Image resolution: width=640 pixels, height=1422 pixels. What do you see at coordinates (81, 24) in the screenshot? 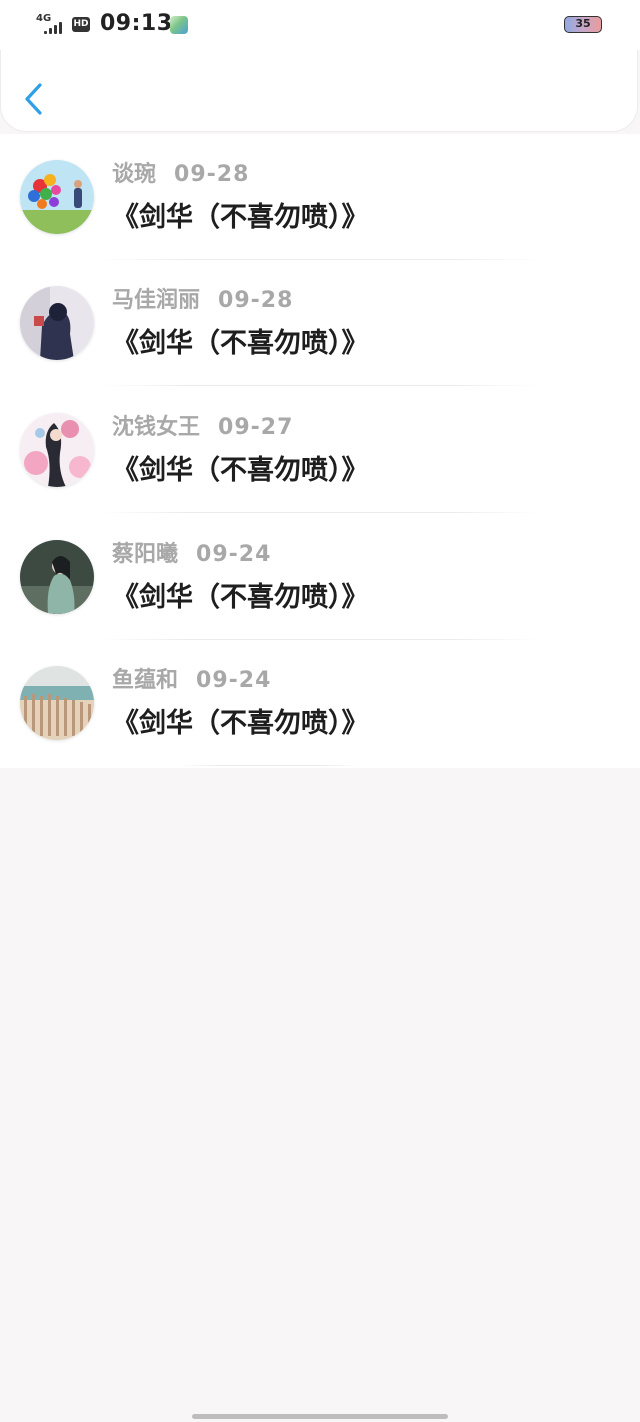
I see `hd-icon: HD` at bounding box center [81, 24].